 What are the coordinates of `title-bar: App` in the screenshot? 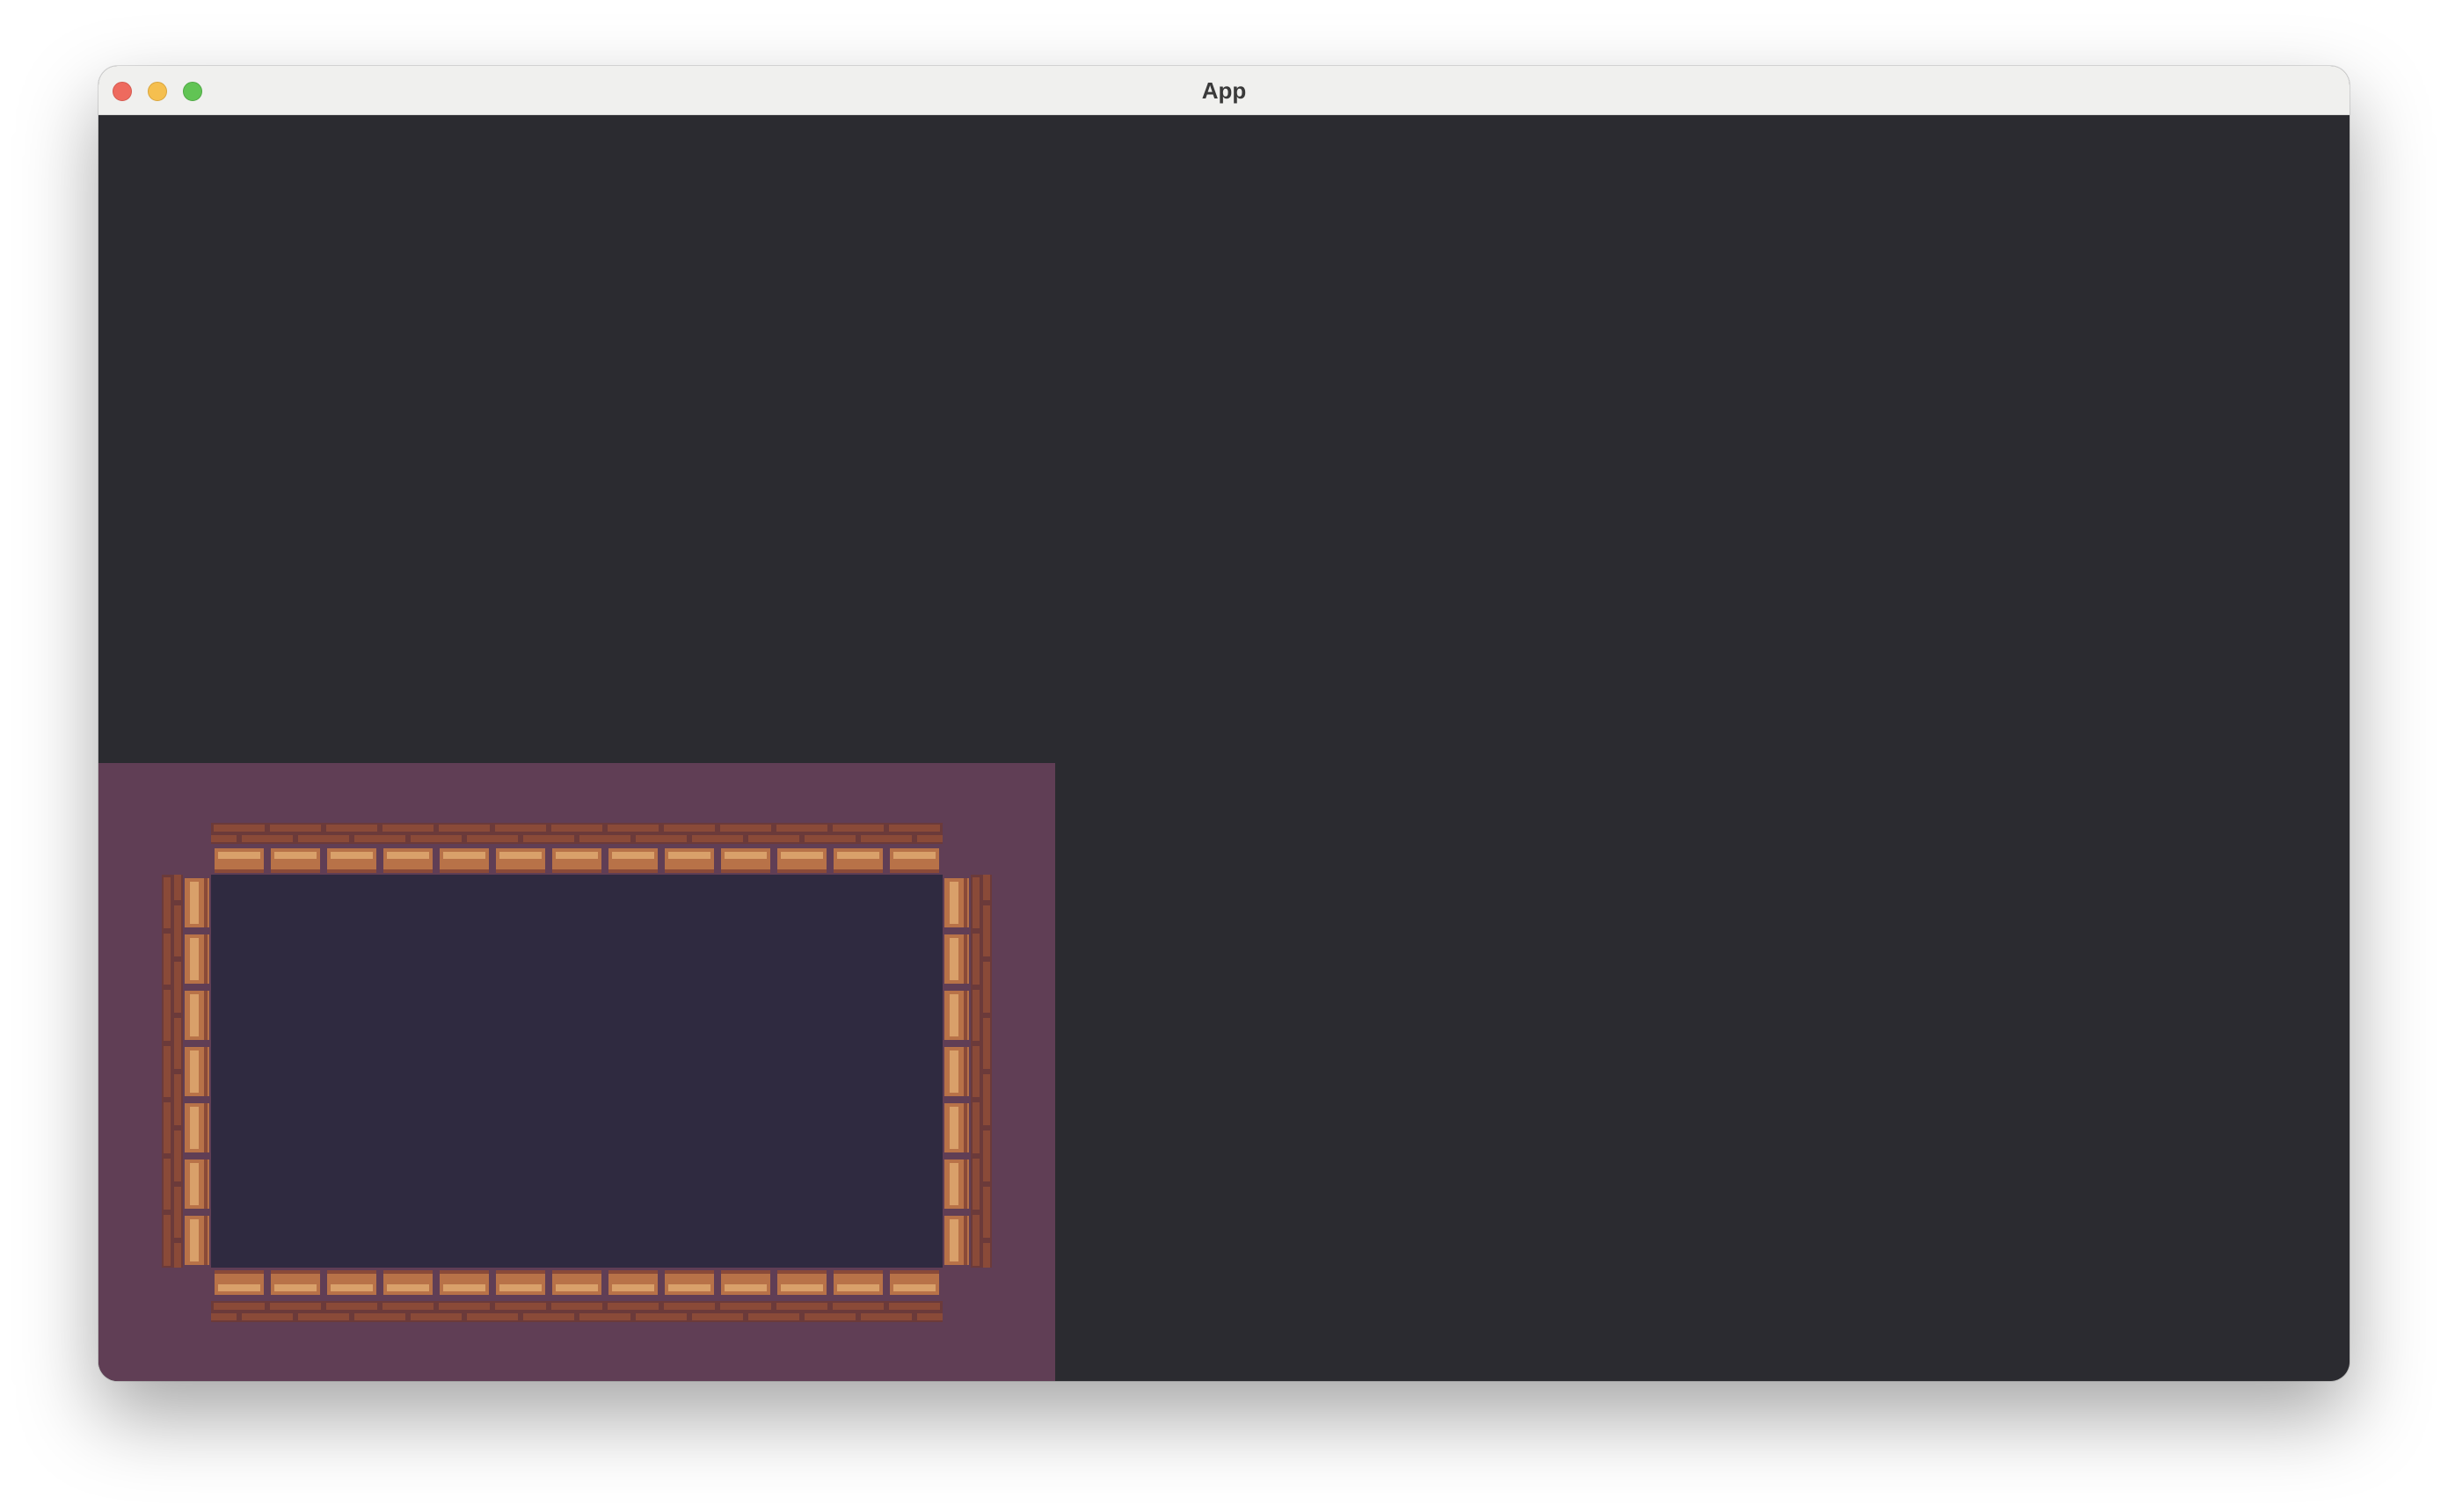 It's located at (1224, 91).